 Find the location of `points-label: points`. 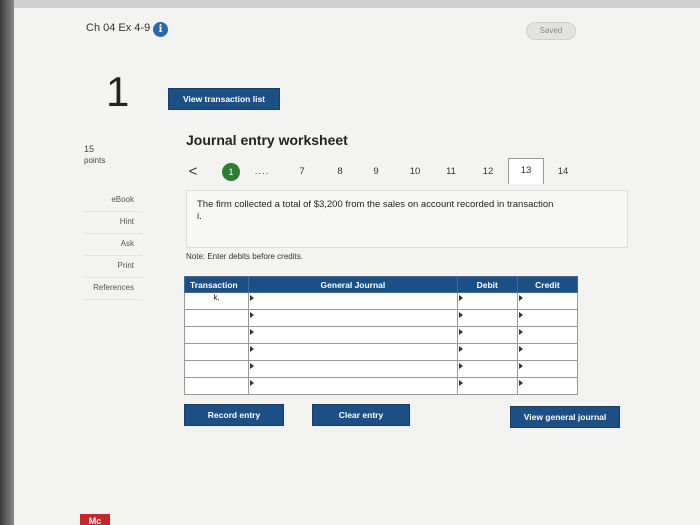

points-label: points is located at coordinates (95, 160).